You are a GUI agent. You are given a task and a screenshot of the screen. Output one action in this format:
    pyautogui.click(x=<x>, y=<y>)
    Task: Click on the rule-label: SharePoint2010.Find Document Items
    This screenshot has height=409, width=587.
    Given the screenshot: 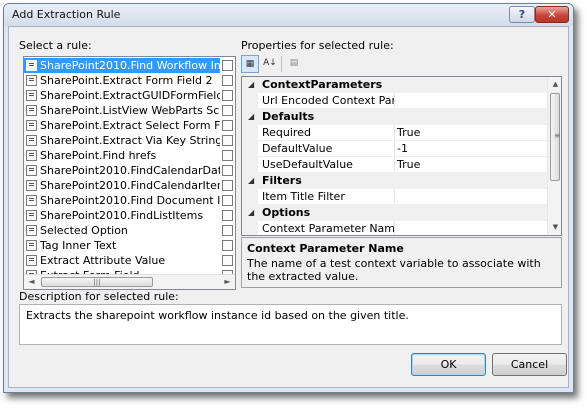 What is the action you would take?
    pyautogui.click(x=130, y=200)
    